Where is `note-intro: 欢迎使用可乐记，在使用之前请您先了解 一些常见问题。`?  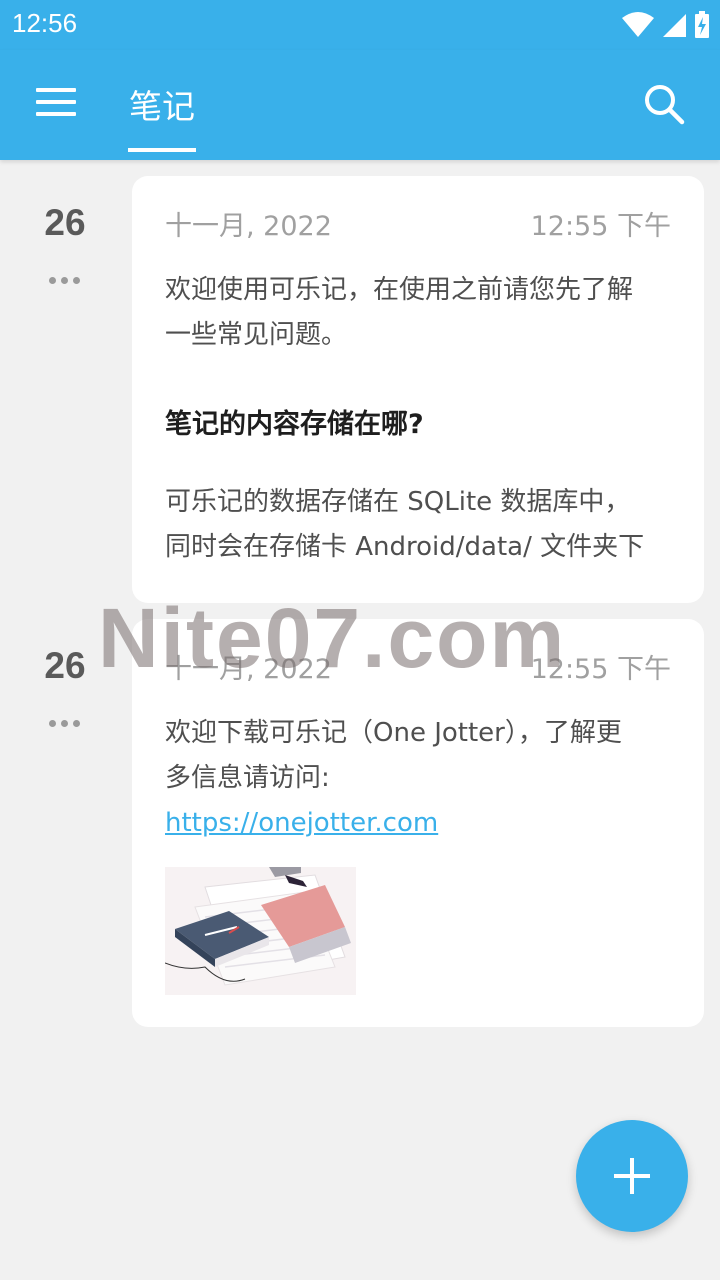 note-intro: 欢迎使用可乐记，在使用之前请您先了解 一些常见问题。 is located at coordinates (419, 313).